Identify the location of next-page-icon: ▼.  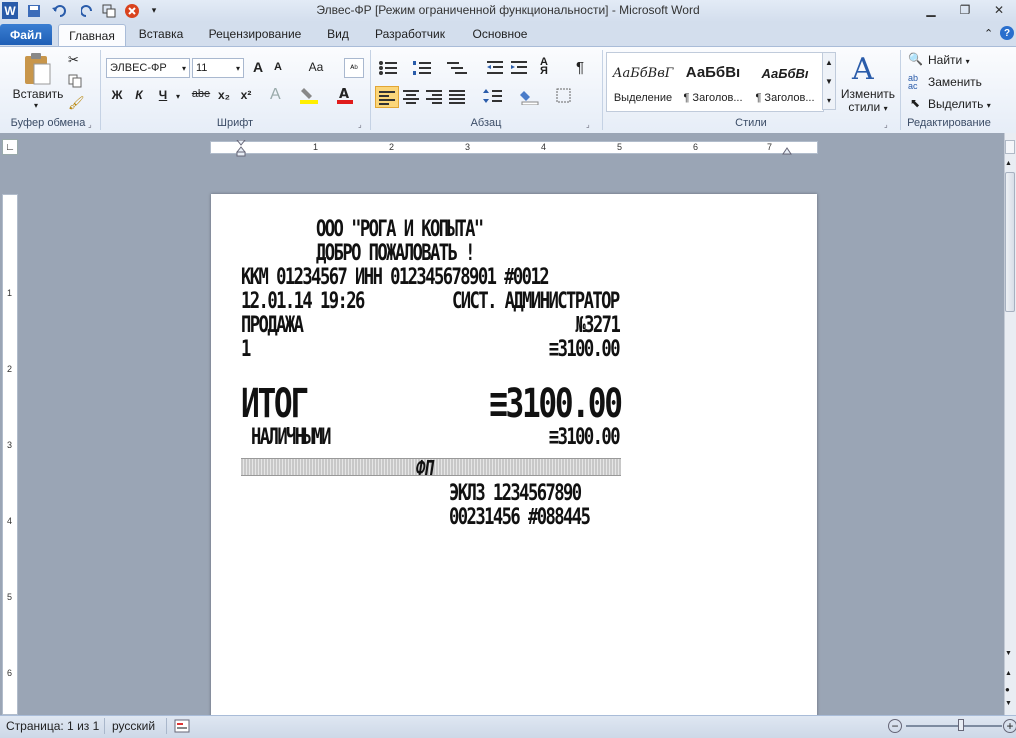
(1008, 703).